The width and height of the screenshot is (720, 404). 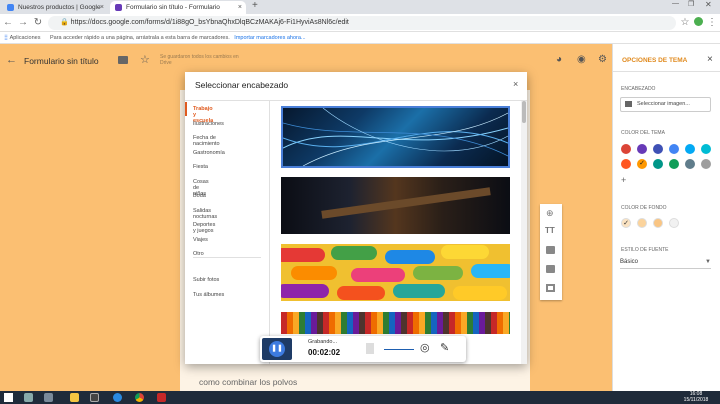 I want to click on header-image-yarn, so click(x=395, y=323).